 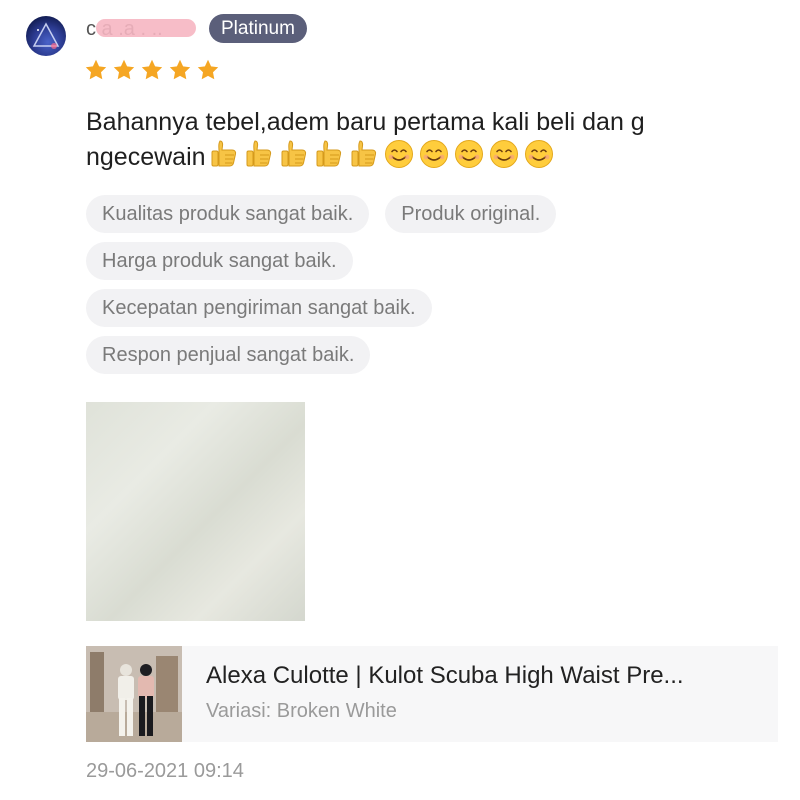 I want to click on name-redaction, so click(x=146, y=28).